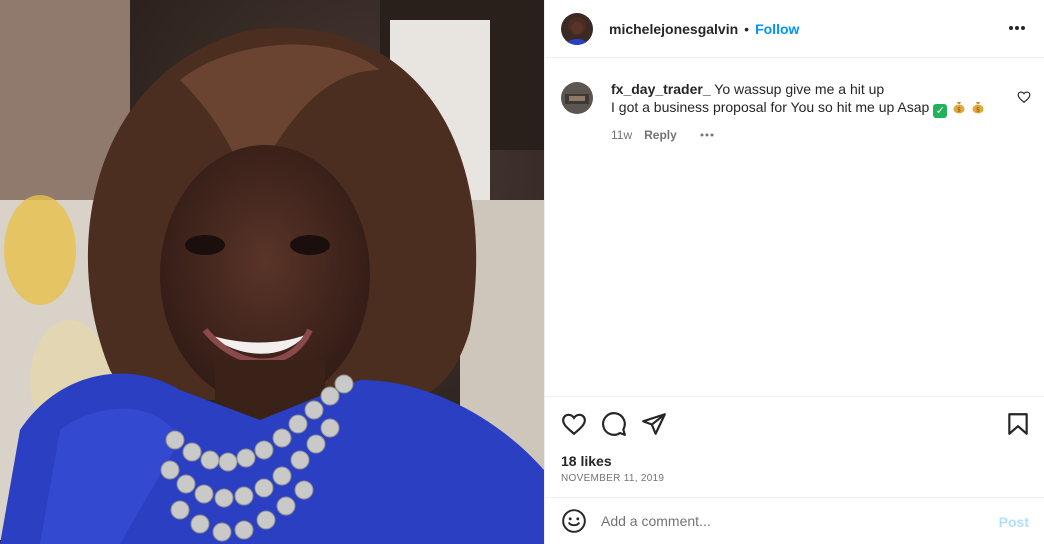  What do you see at coordinates (1017, 28) in the screenshot?
I see `more-horizontal-icon` at bounding box center [1017, 28].